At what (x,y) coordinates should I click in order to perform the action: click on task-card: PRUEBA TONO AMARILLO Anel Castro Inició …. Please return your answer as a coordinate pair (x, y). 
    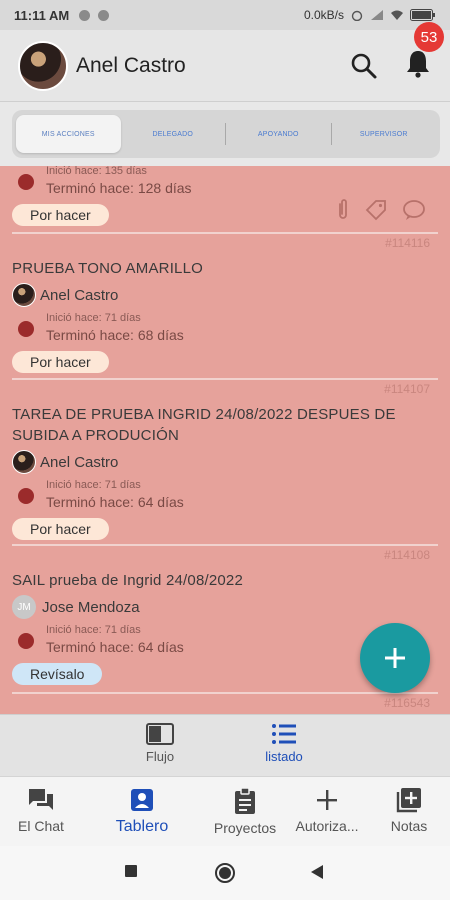
    Looking at the image, I should click on (225, 315).